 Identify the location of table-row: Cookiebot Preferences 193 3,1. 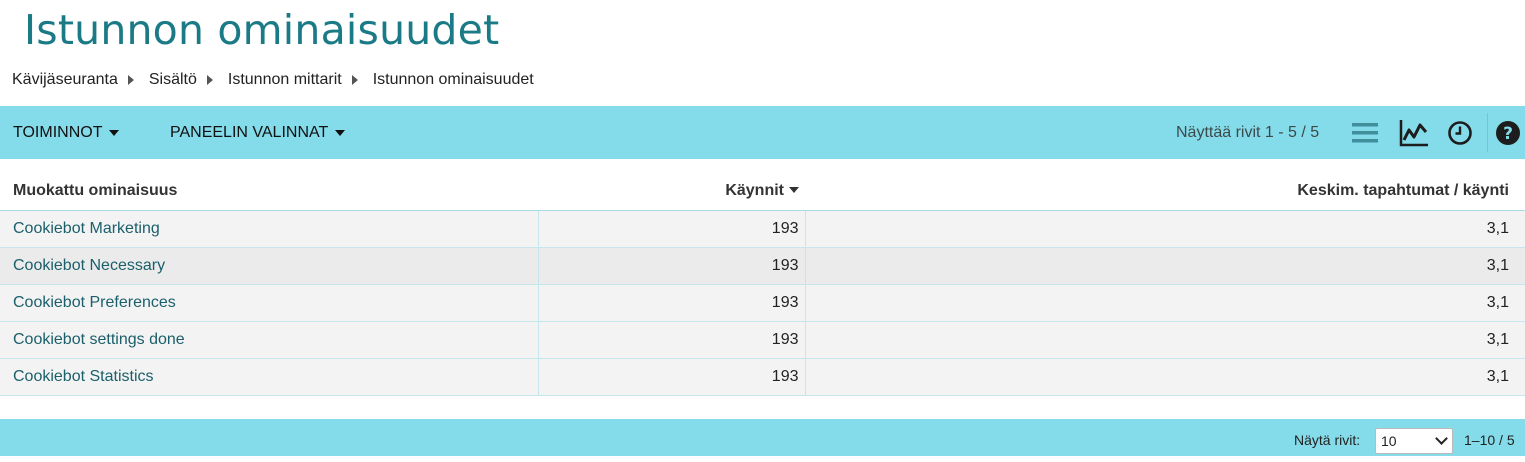
(762, 303).